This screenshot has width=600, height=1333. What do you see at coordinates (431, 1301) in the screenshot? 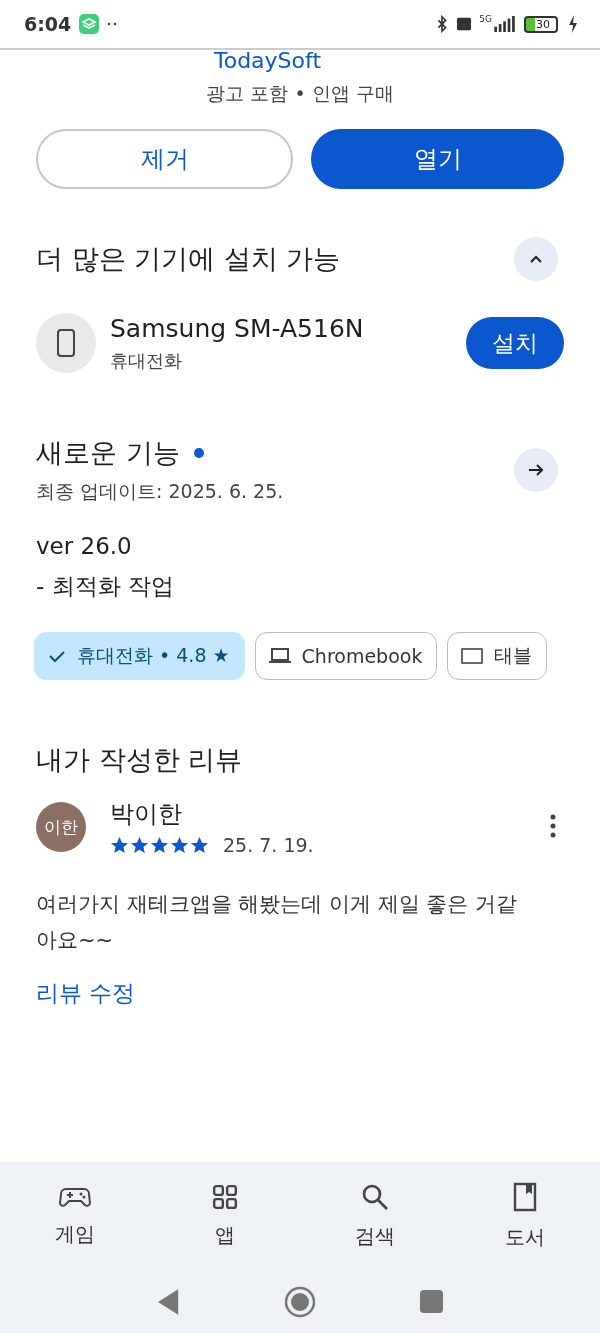
I see `recents-icon` at bounding box center [431, 1301].